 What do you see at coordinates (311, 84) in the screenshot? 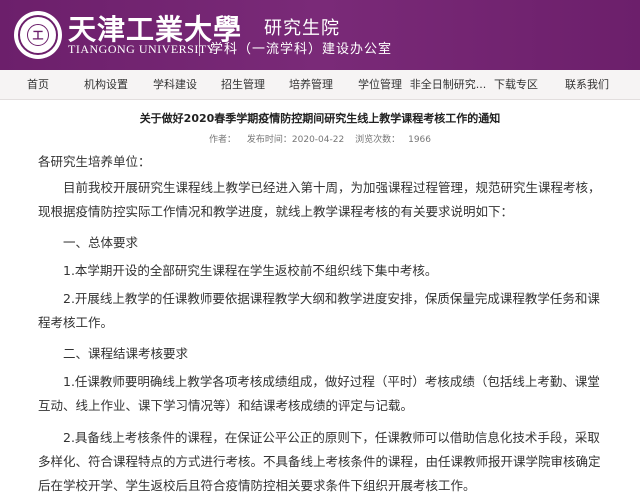
I see `nav-item-training: 培养管理` at bounding box center [311, 84].